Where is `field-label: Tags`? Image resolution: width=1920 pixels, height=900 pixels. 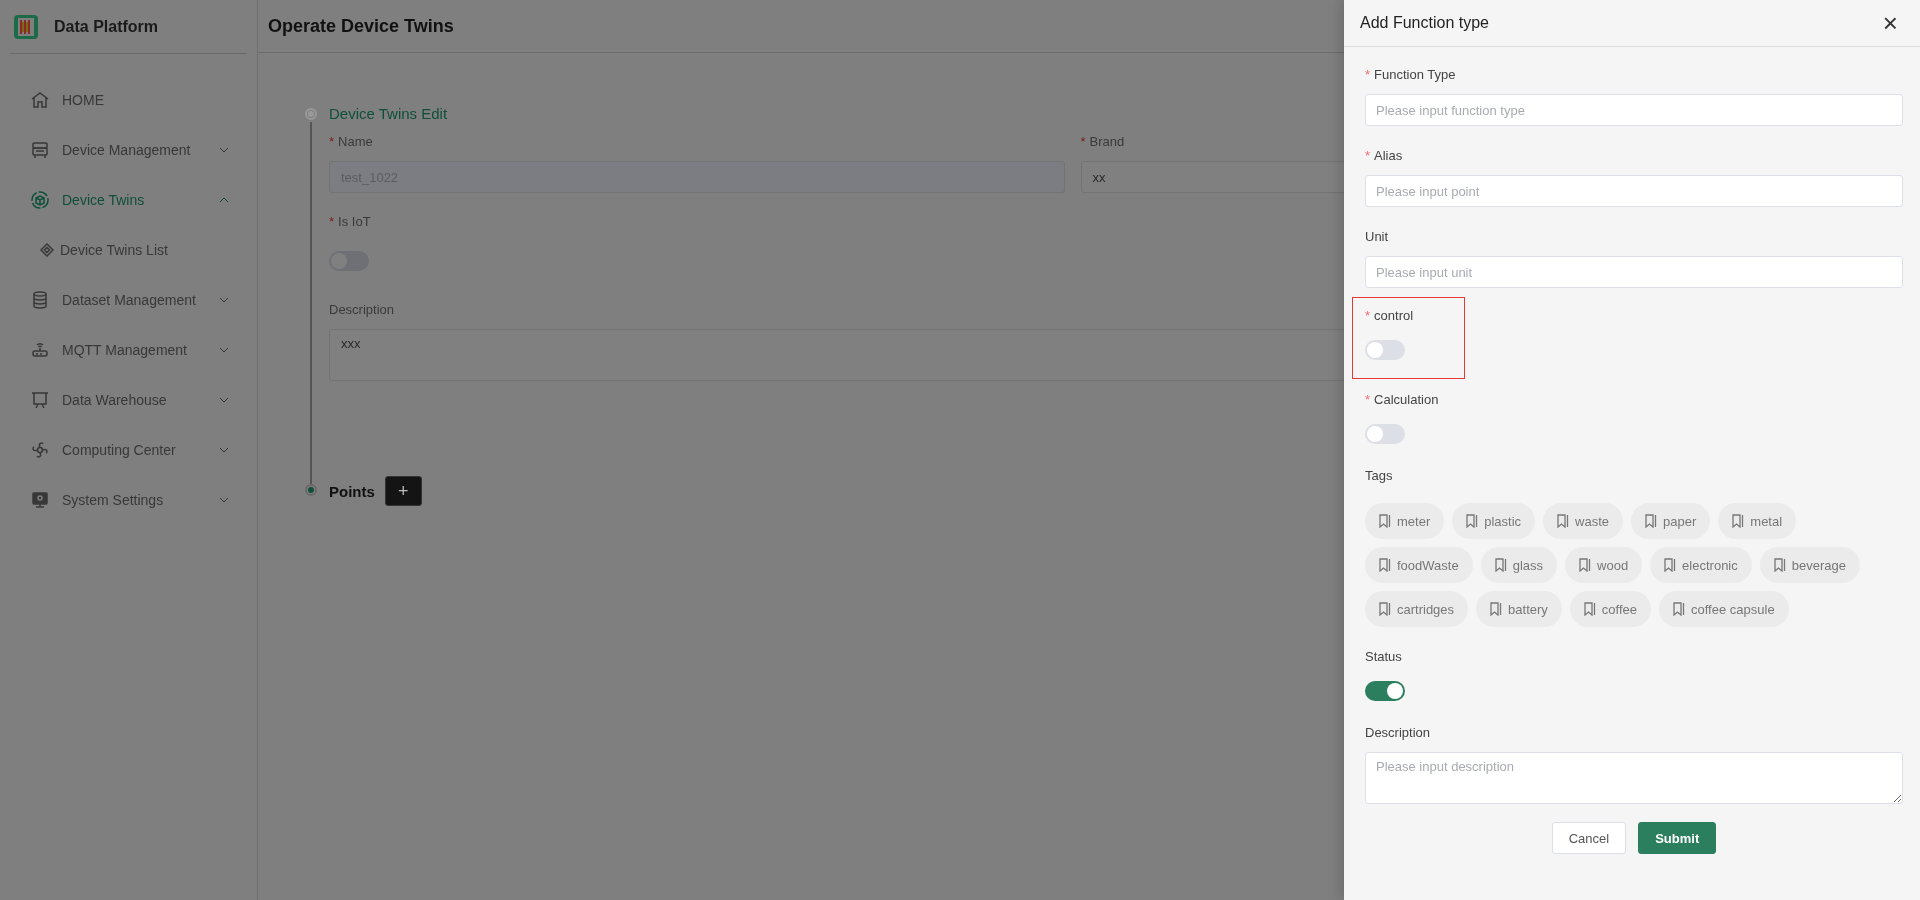 field-label: Tags is located at coordinates (1379, 475).